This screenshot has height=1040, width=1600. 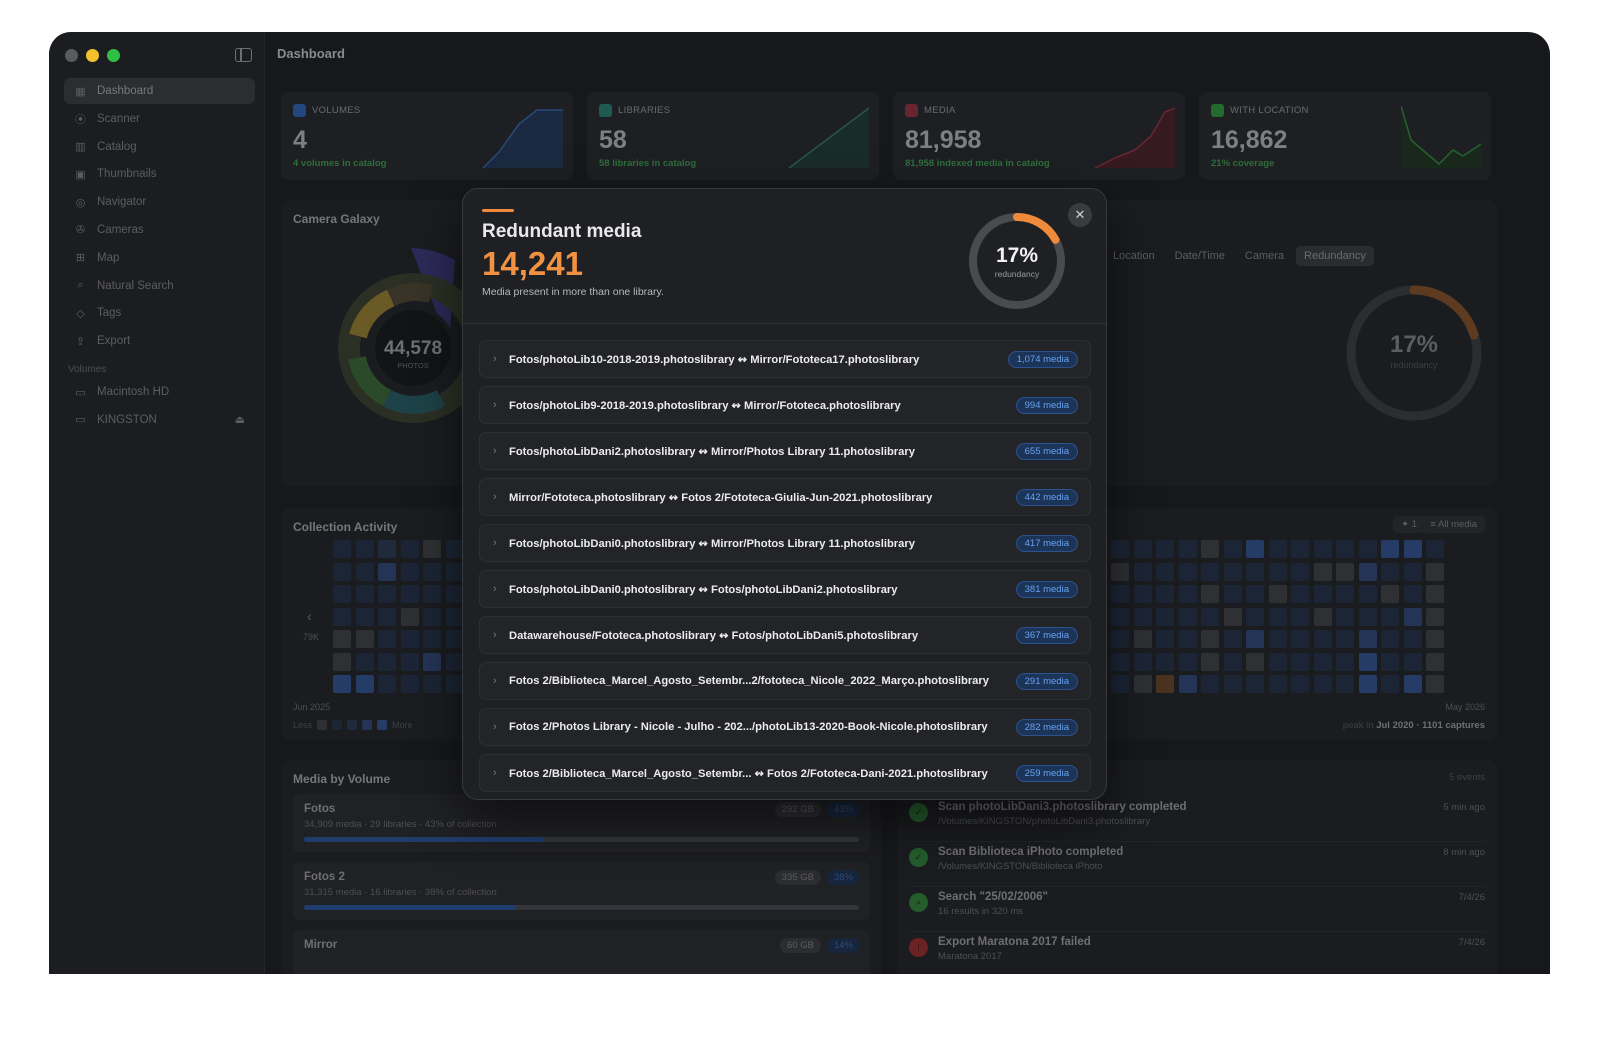 I want to click on eject-icon: ⏏, so click(x=240, y=419).